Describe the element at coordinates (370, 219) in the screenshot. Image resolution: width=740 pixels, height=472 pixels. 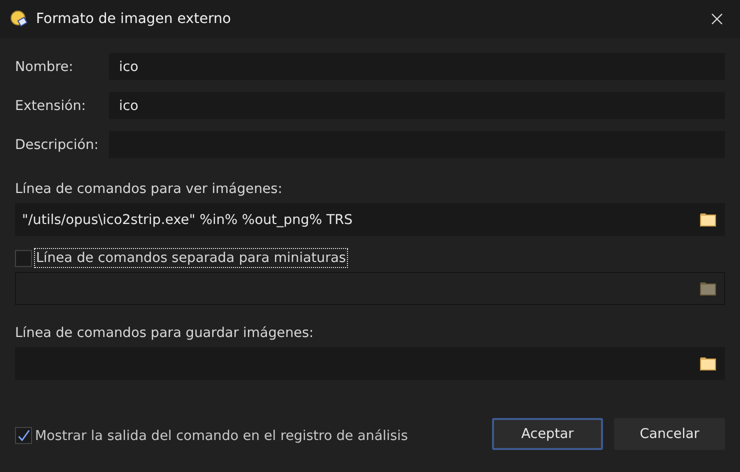
I see `input-field: "/utils/opus\ico2strip.exe" %in% %out_png% TRS` at that location.